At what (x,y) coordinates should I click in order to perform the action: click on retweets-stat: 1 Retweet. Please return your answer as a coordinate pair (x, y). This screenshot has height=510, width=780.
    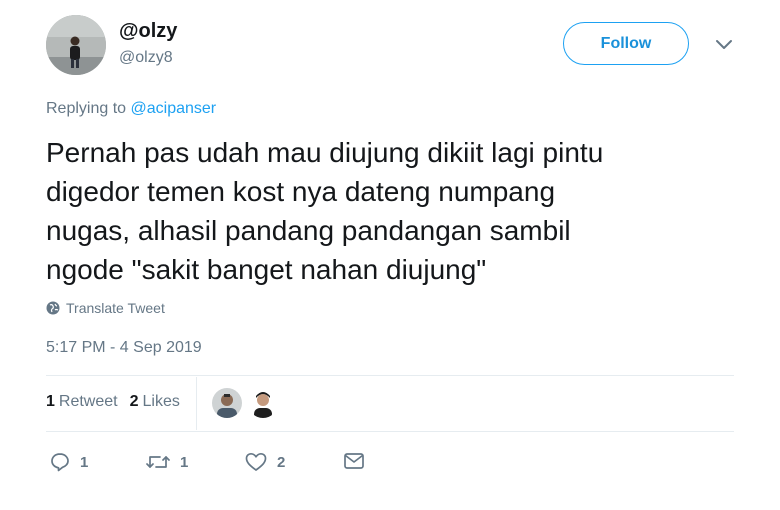
    Looking at the image, I should click on (82, 402).